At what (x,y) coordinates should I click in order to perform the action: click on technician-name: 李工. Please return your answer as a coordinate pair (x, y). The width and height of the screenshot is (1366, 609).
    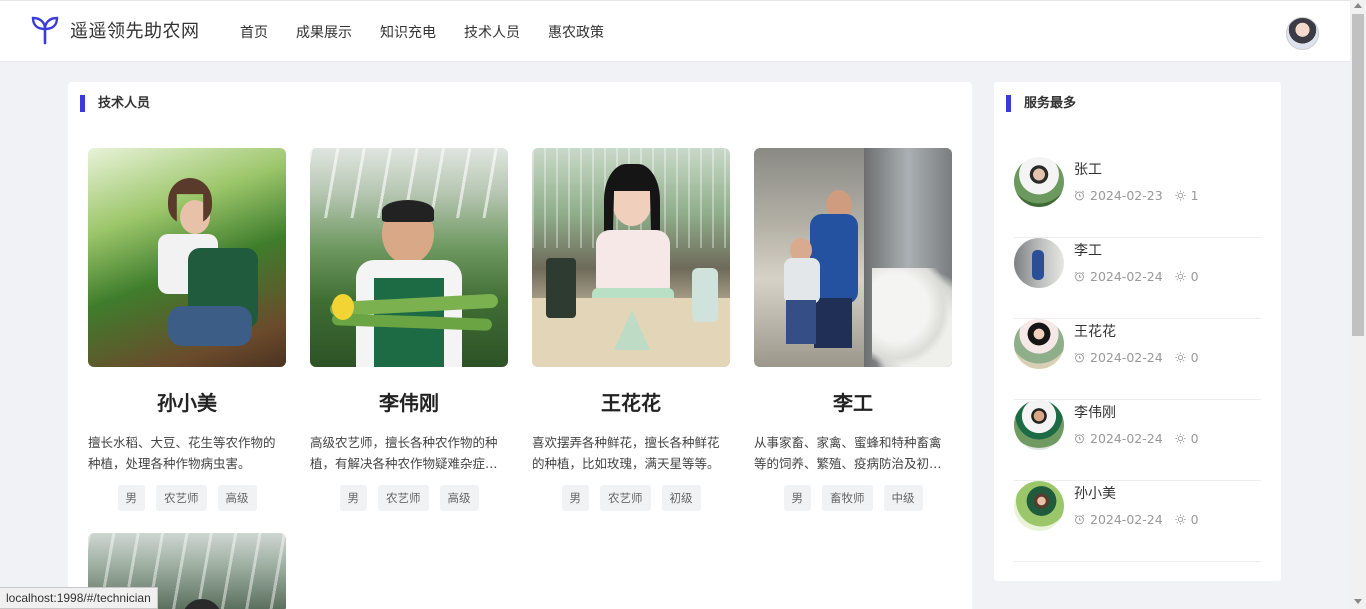
    Looking at the image, I should click on (853, 403).